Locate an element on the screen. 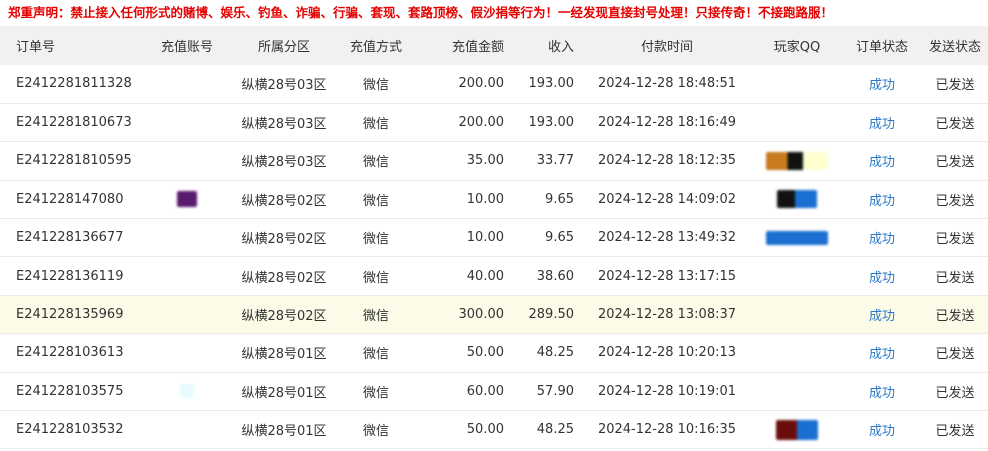 This screenshot has height=451, width=988. order-number: E241228103613 is located at coordinates (70, 353).